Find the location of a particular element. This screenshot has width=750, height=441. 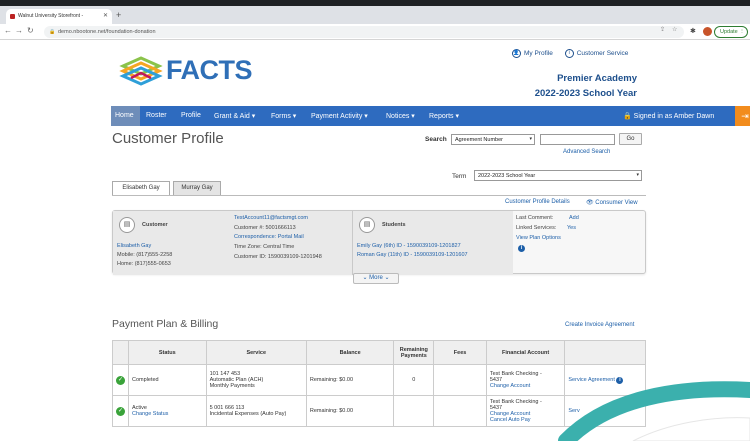

change-account-link: Change Account is located at coordinates (526, 386).